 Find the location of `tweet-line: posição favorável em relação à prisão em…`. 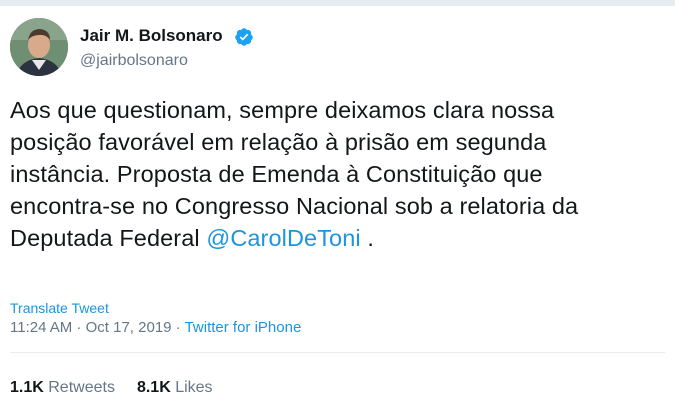

tweet-line: posição favorável em relação à prisão em… is located at coordinates (278, 142).